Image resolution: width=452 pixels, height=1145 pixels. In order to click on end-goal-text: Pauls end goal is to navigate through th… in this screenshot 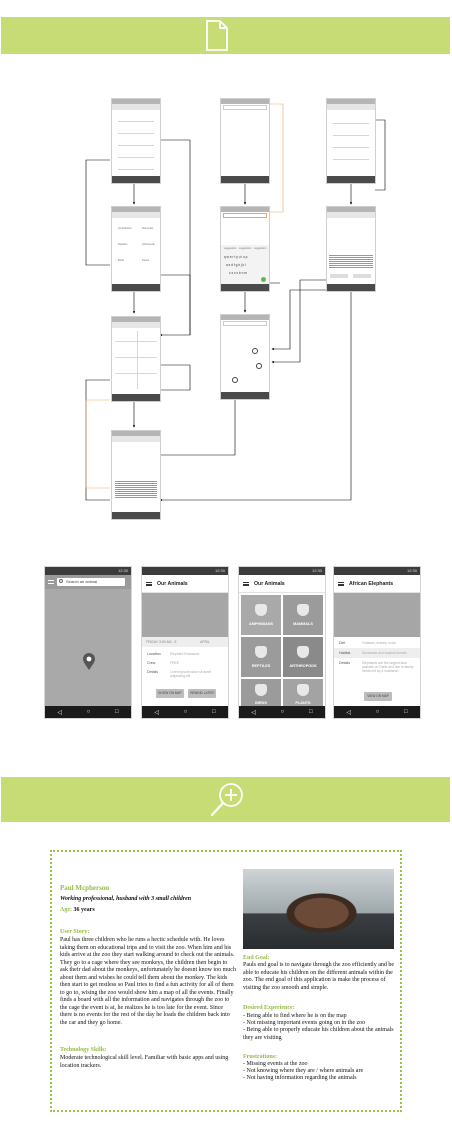, I will do `click(319, 976)`.